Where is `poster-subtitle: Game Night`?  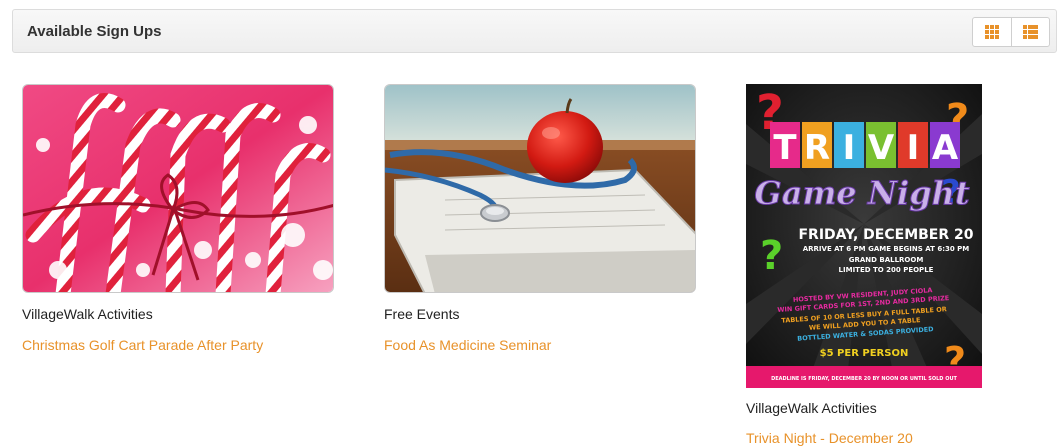 poster-subtitle: Game Night is located at coordinates (861, 193).